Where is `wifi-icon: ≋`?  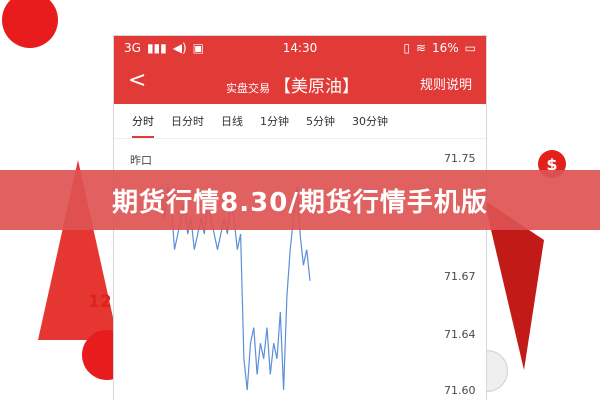
wifi-icon: ≋ is located at coordinates (420, 48).